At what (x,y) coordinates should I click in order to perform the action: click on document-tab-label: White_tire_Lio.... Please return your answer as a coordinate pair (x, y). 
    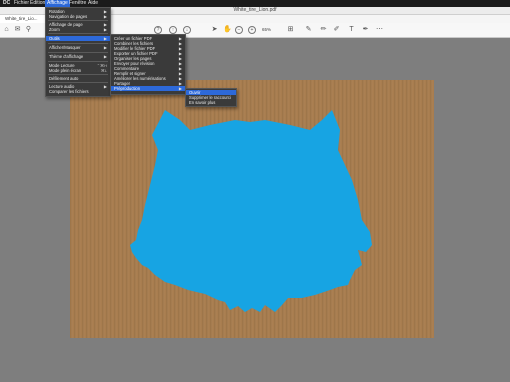
    Looking at the image, I should click on (21, 18).